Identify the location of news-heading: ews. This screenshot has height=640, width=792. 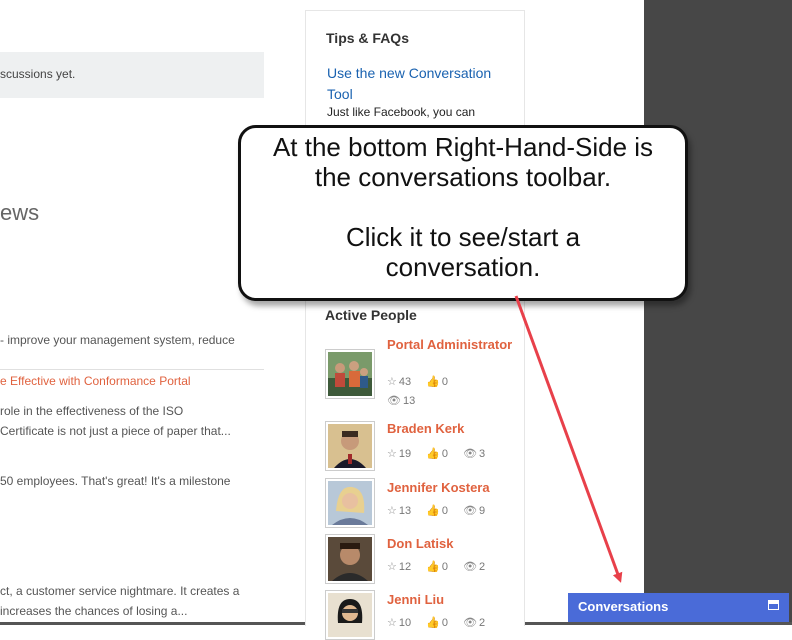
(20, 212).